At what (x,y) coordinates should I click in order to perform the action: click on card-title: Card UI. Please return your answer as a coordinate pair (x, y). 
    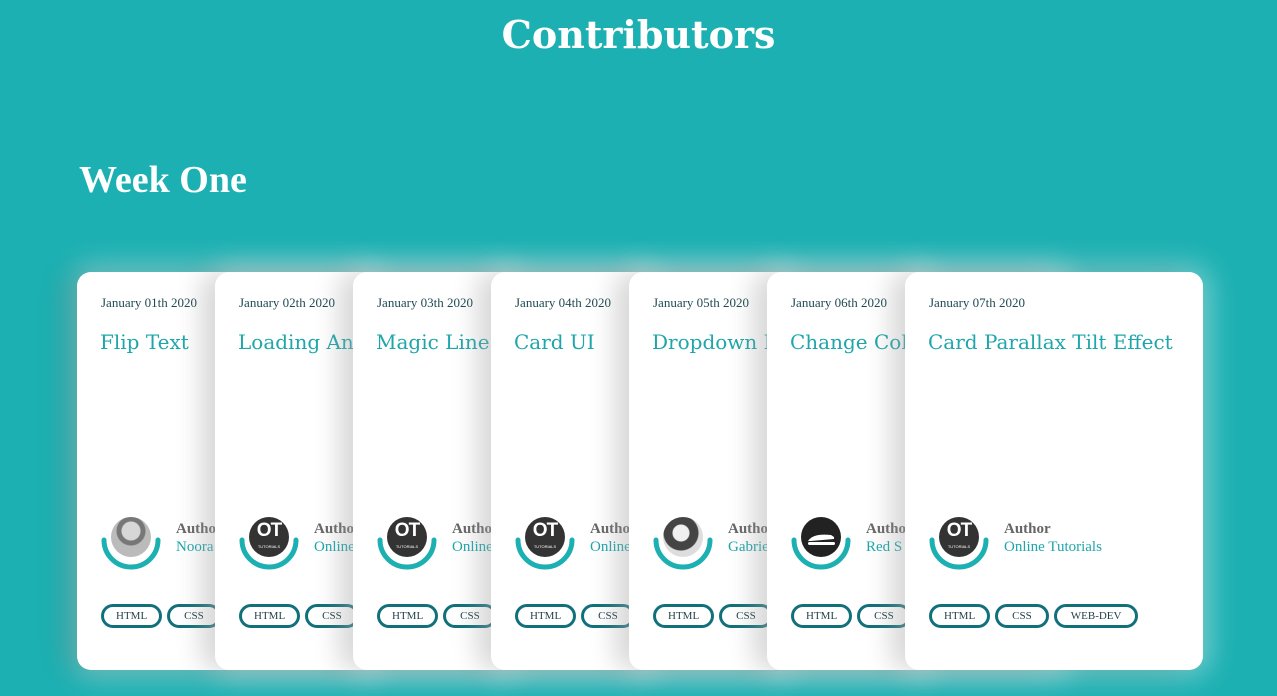
    Looking at the image, I should click on (554, 342).